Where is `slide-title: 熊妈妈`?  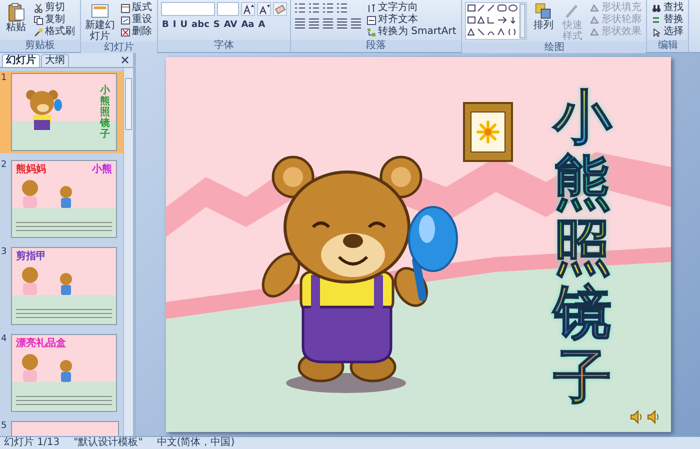 slide-title: 熊妈妈 is located at coordinates (31, 169).